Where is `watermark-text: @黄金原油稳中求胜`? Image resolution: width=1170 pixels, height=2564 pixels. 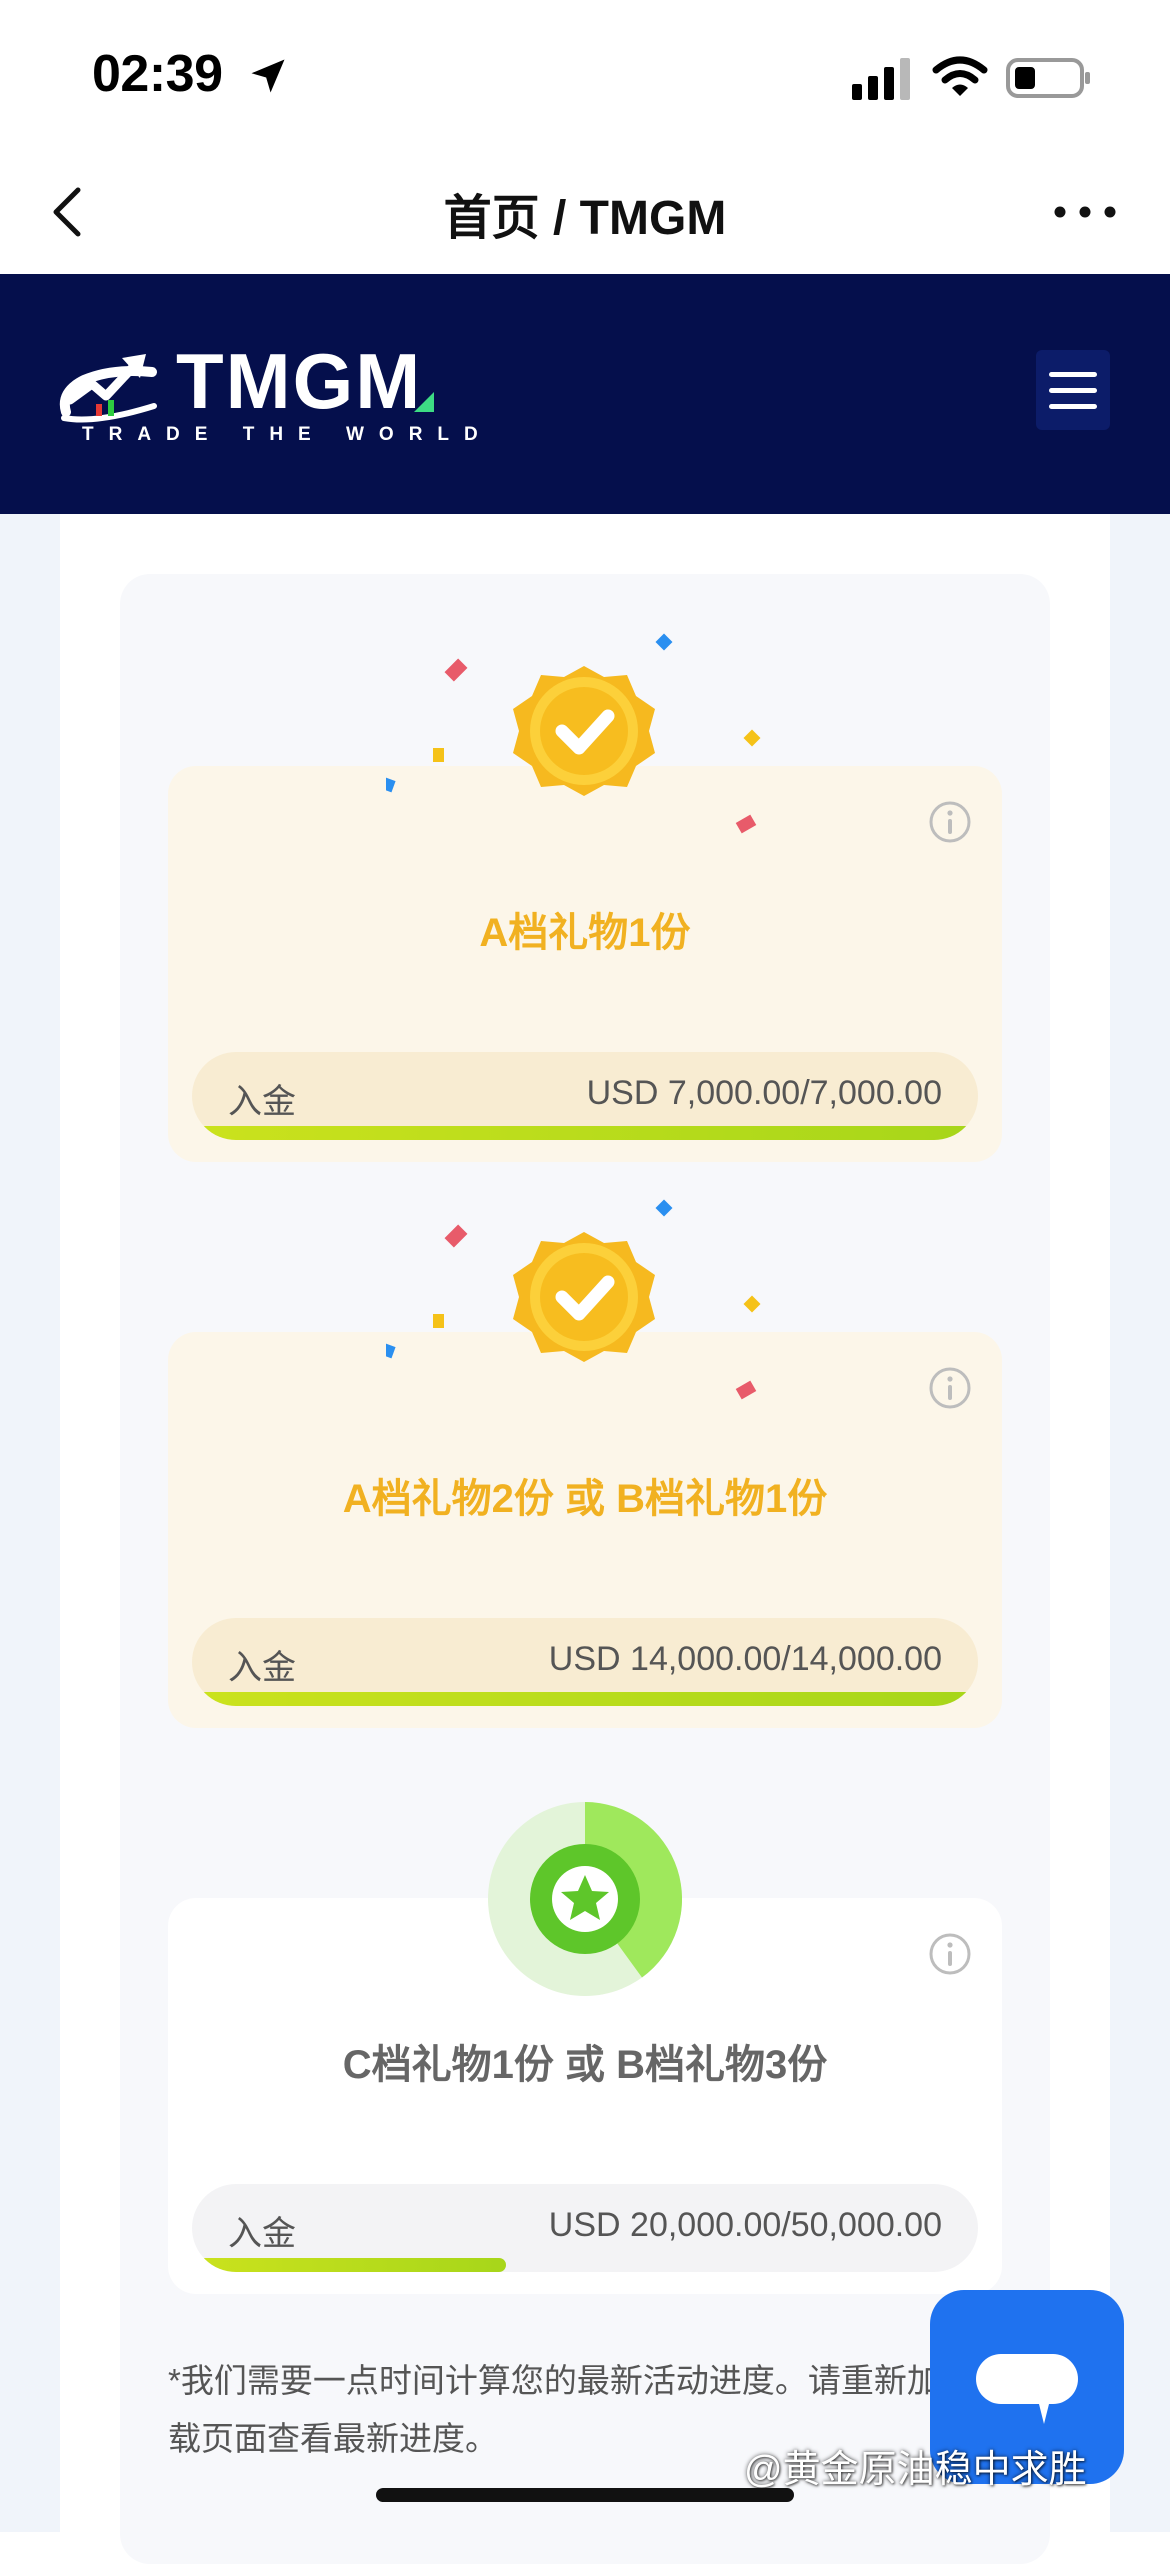 watermark-text: @黄金原油稳中求胜 is located at coordinates (915, 2470).